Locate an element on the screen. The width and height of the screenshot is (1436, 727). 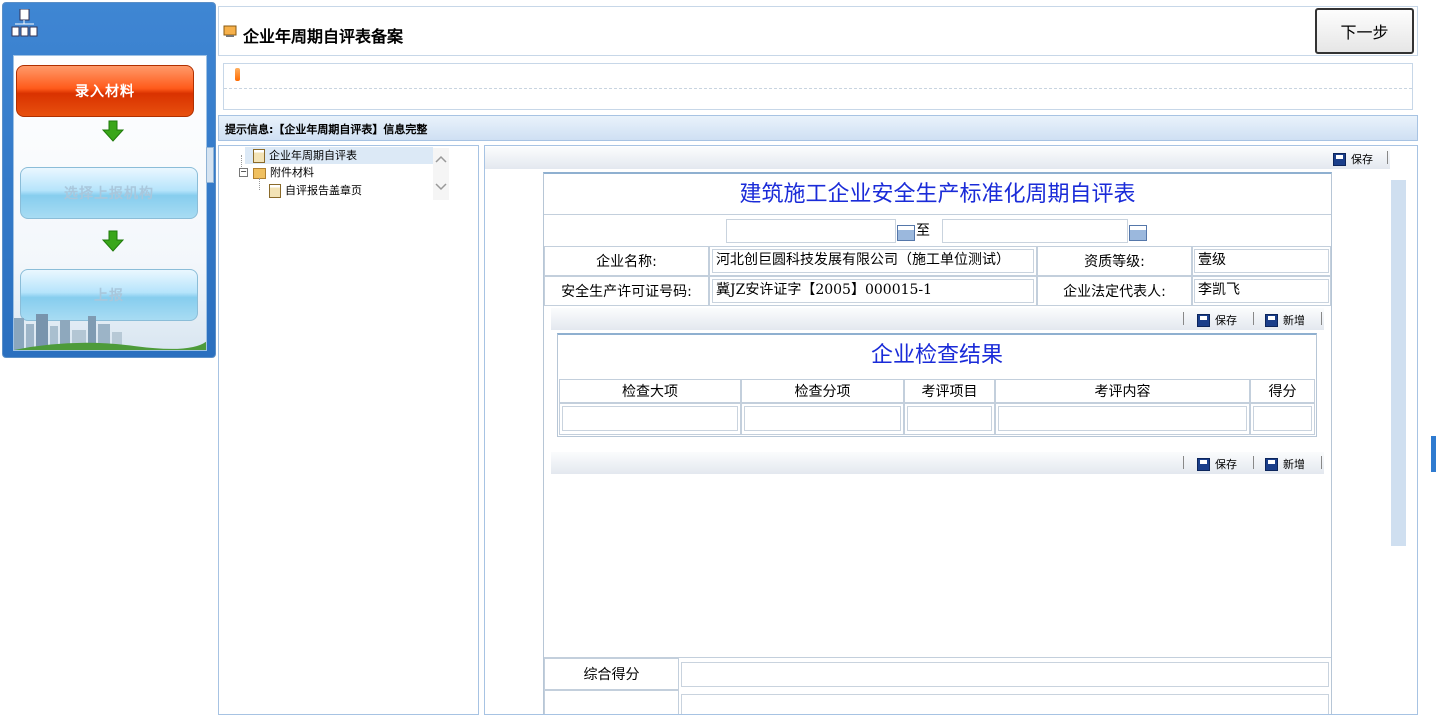
page-title-icon is located at coordinates (230, 31).